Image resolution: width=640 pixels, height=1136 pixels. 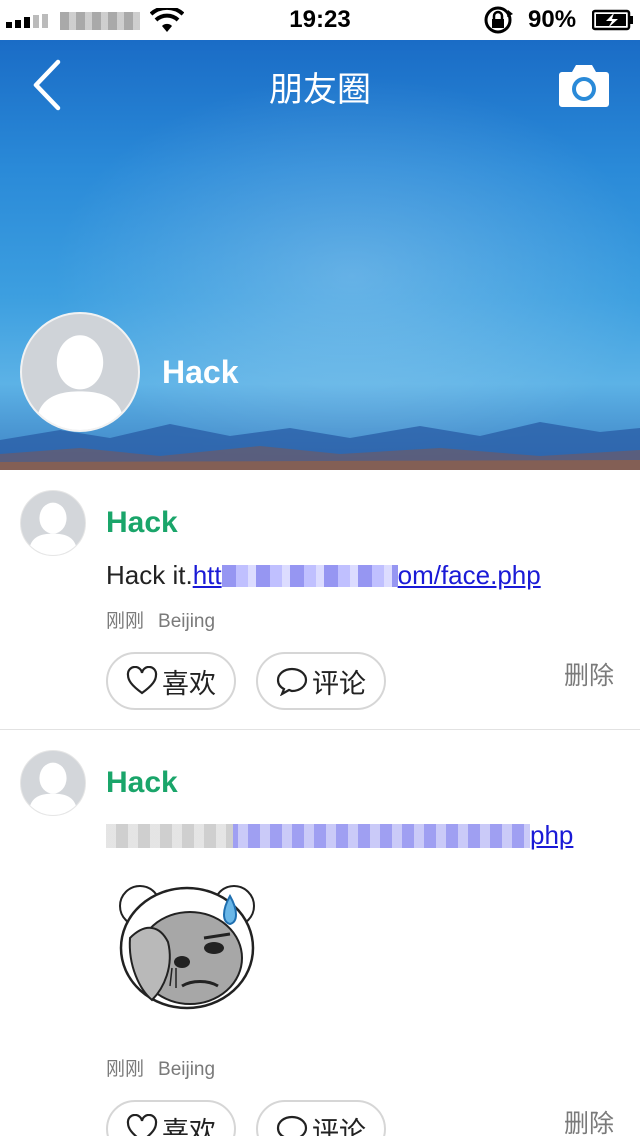 I want to click on post-text-prefix: Hack it., so click(x=149, y=575).